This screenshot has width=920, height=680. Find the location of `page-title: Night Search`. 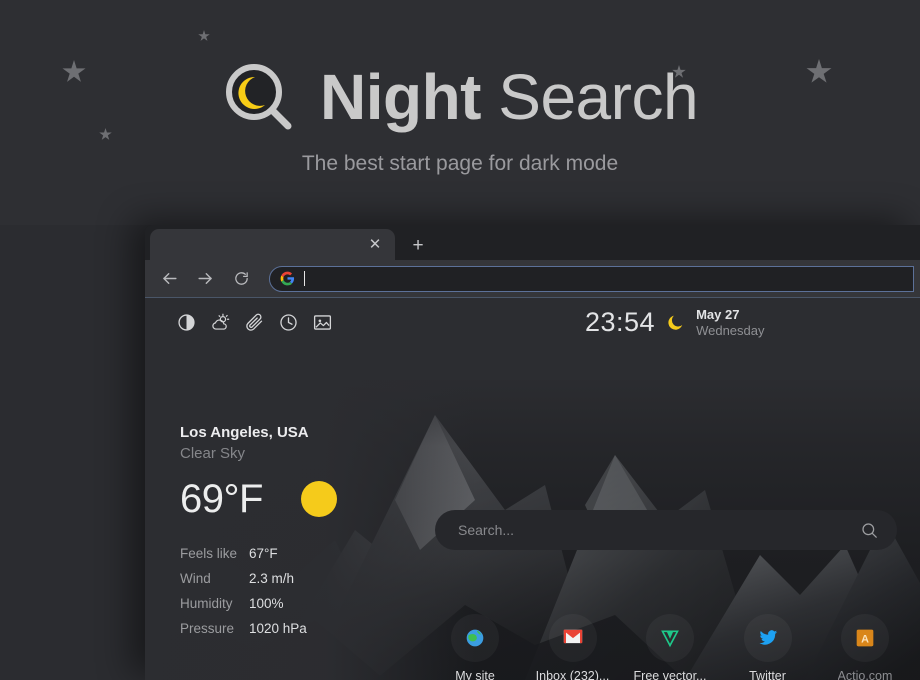

page-title: Night Search is located at coordinates (509, 97).